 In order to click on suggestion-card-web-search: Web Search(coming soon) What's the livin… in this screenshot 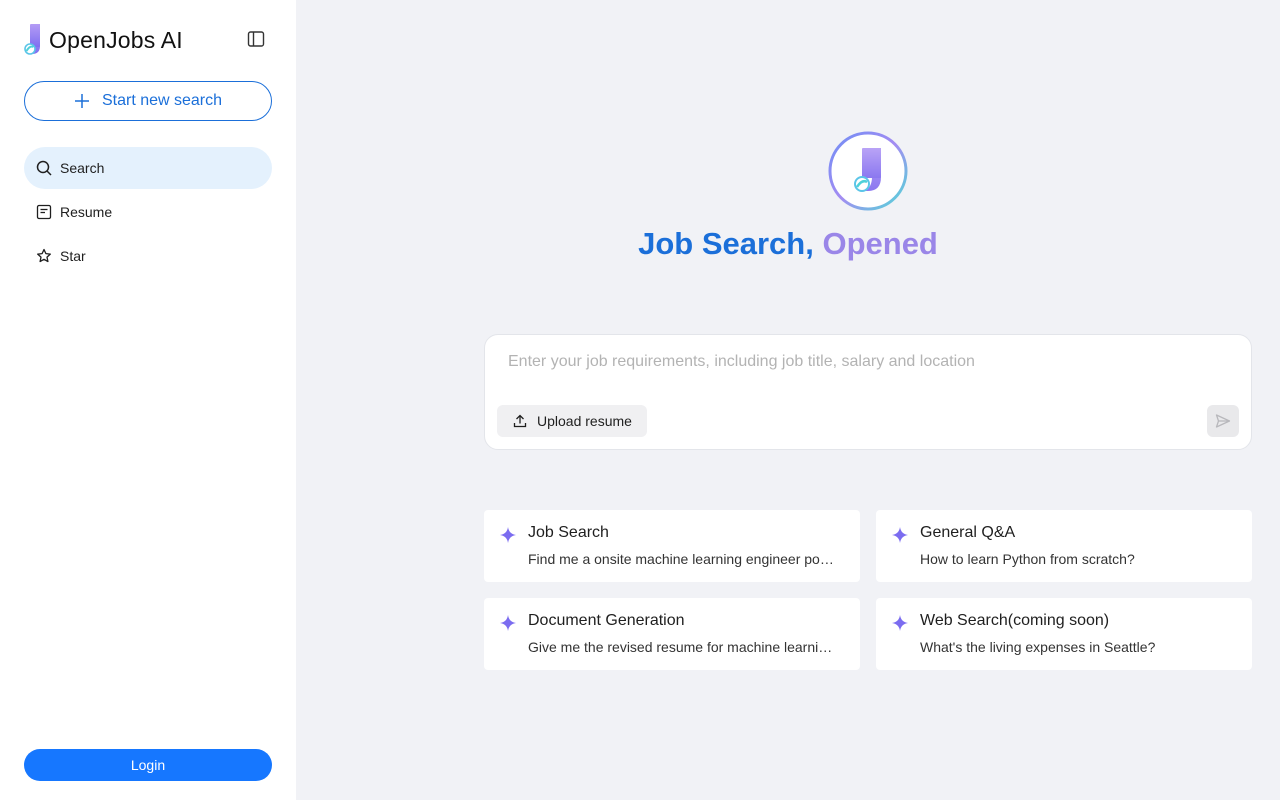, I will do `click(1064, 634)`.